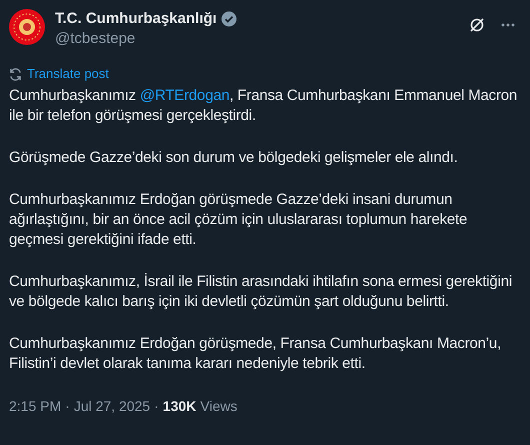 The width and height of the screenshot is (530, 445). Describe the element at coordinates (35, 406) in the screenshot. I see `post-time: 2:15 PM` at that location.